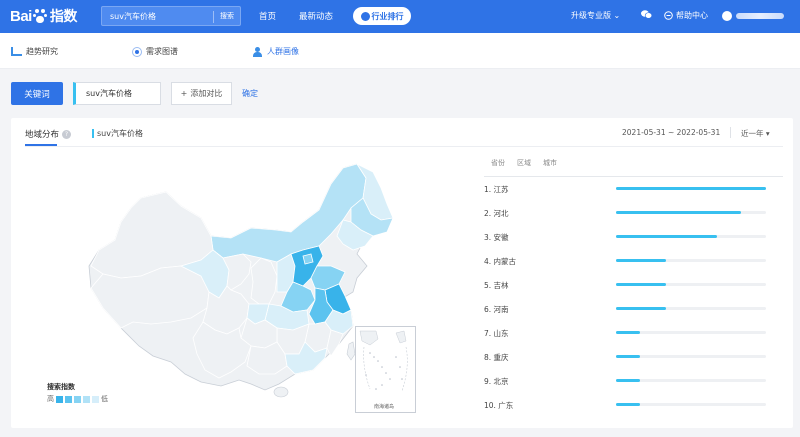 This screenshot has height=437, width=800. Describe the element at coordinates (752, 133) in the screenshot. I see `period-label: 近一年` at that location.